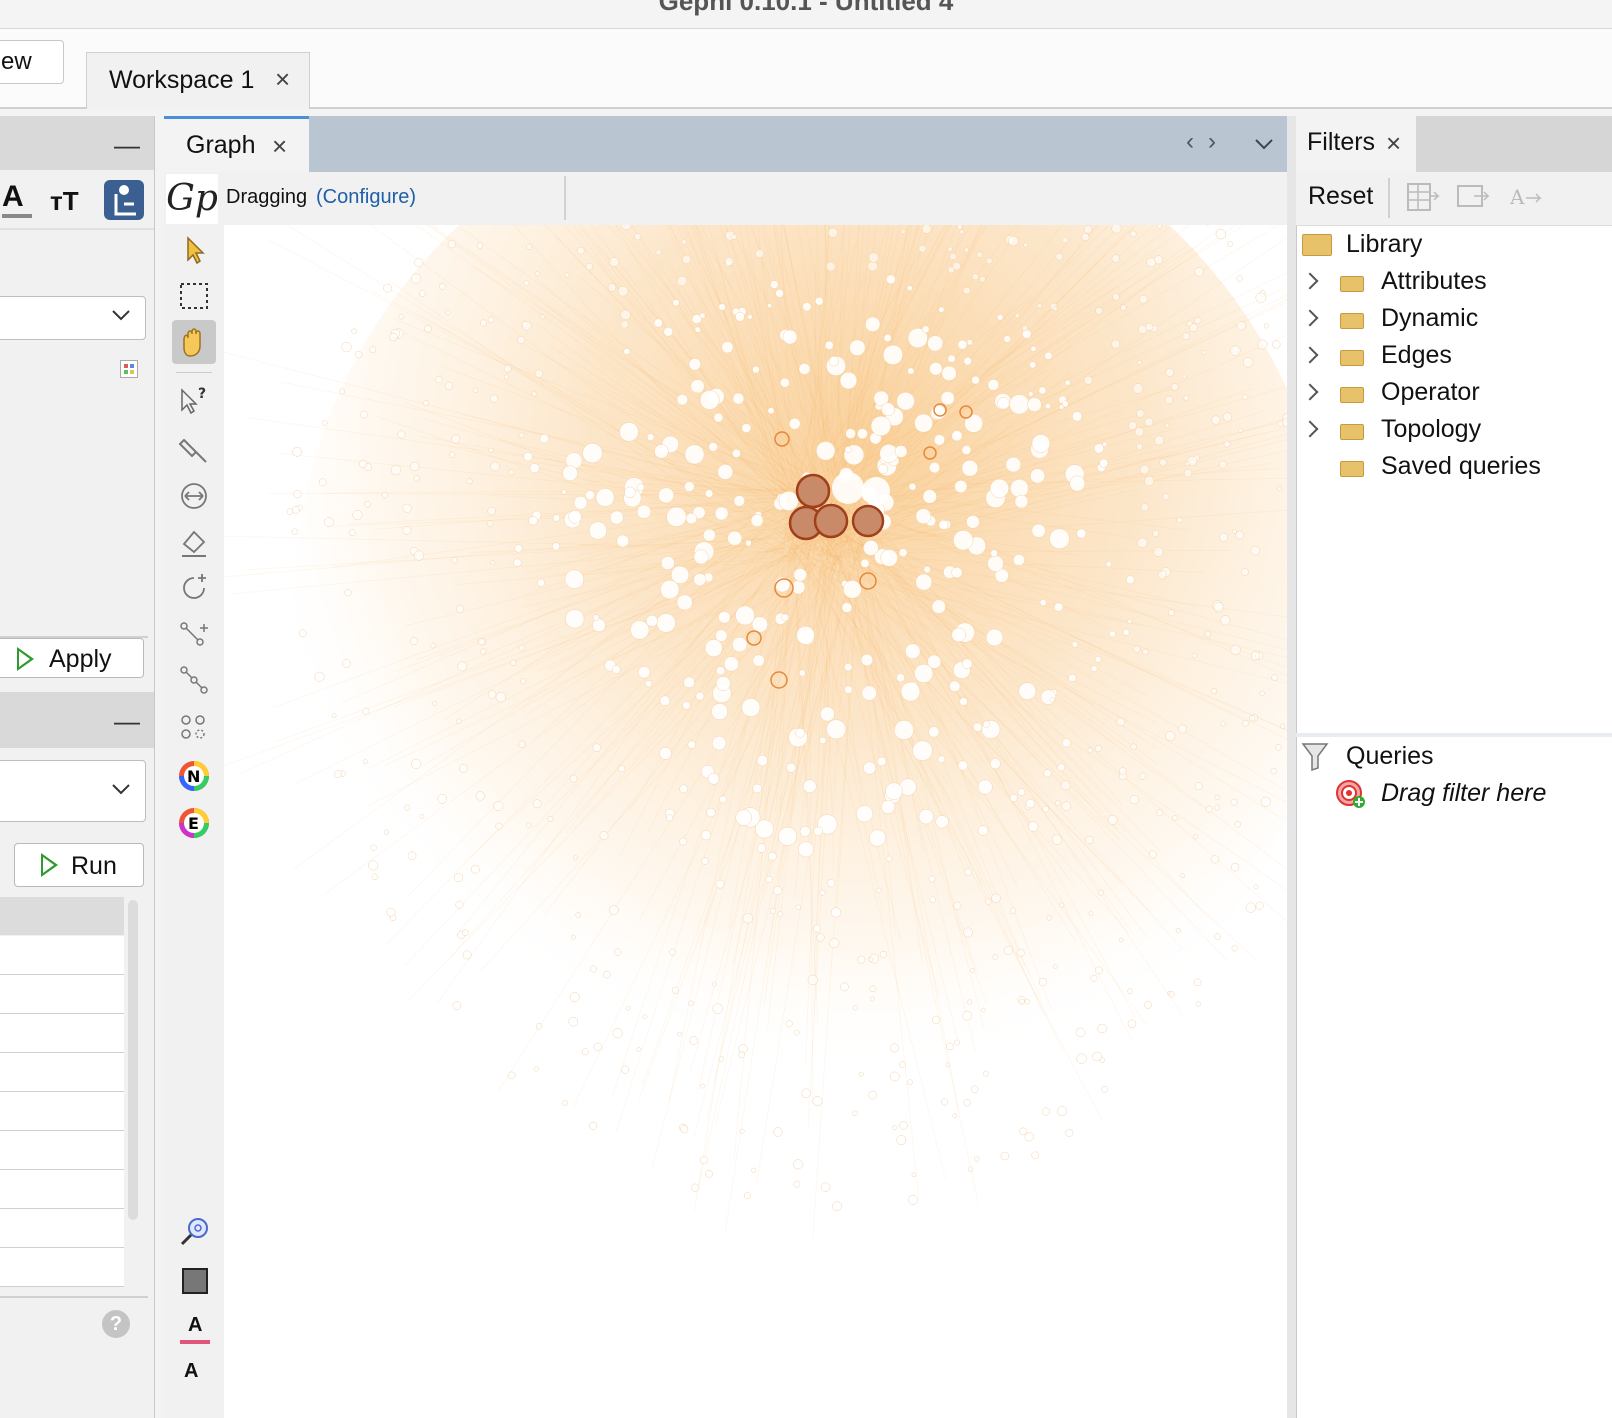 The height and width of the screenshot is (1418, 1612). Describe the element at coordinates (194, 450) in the screenshot. I see `brush-icon` at that location.